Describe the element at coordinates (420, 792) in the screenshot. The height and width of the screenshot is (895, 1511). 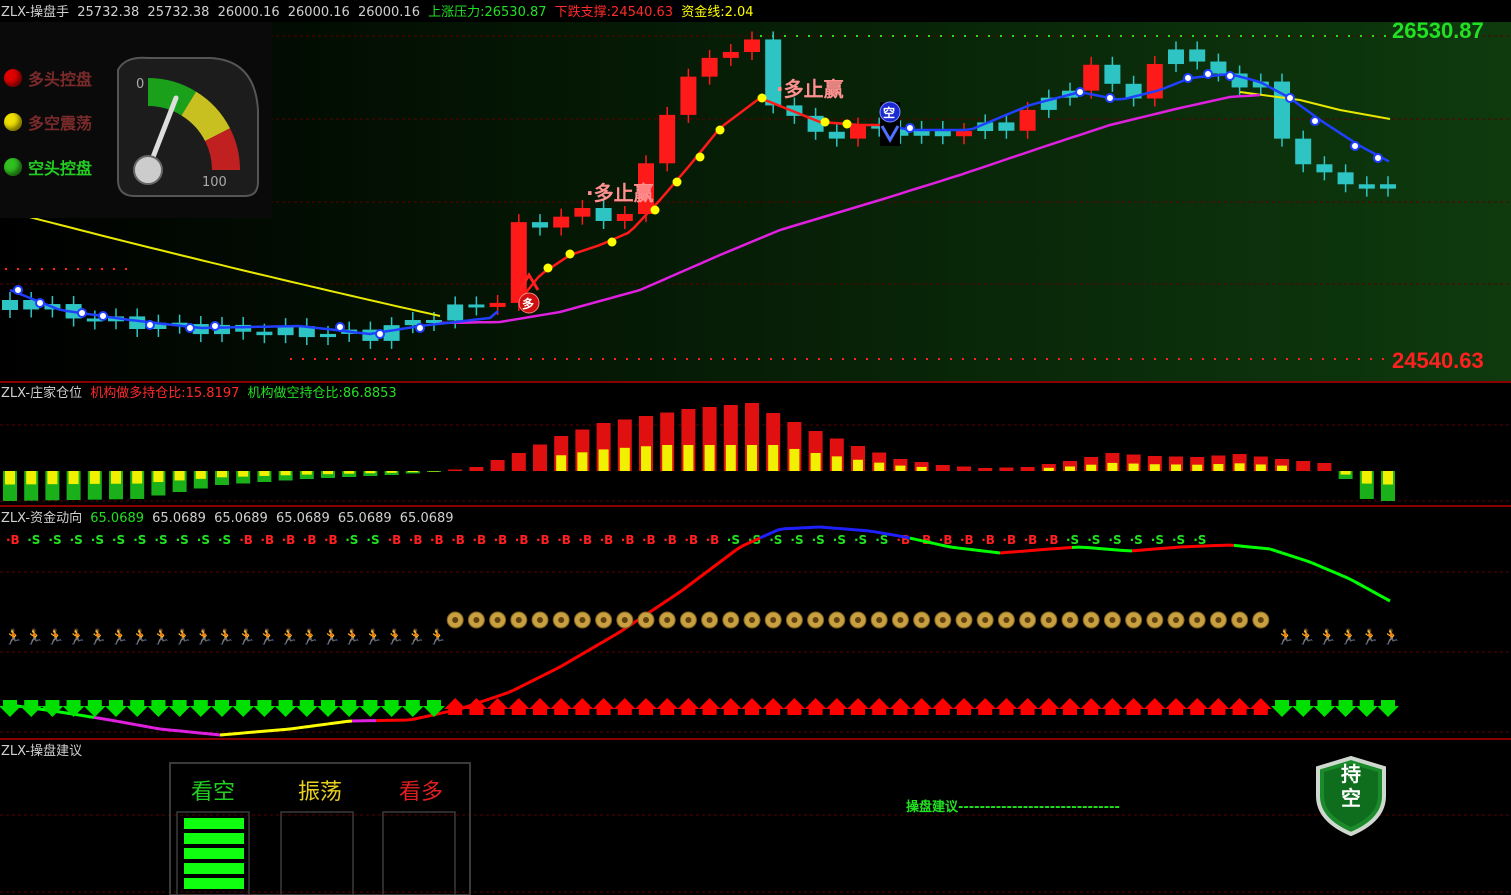
I see `advice-col-bullish: 看多` at that location.